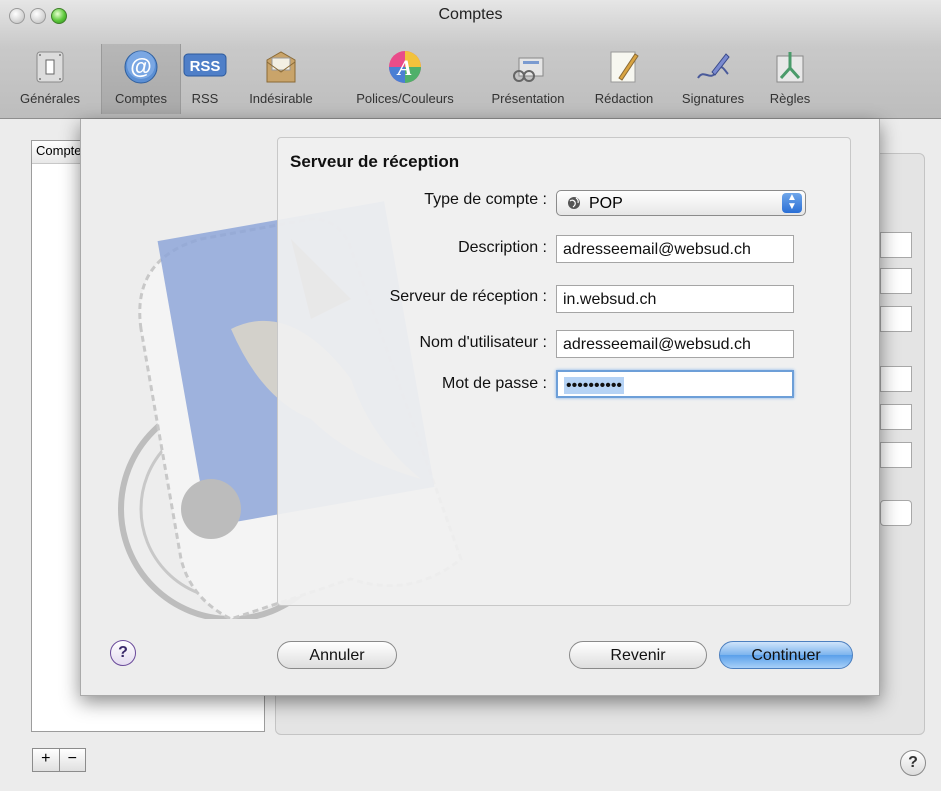 This screenshot has height=791, width=941. Describe the element at coordinates (485, 199) in the screenshot. I see `account-type-label: Type de compte :` at that location.